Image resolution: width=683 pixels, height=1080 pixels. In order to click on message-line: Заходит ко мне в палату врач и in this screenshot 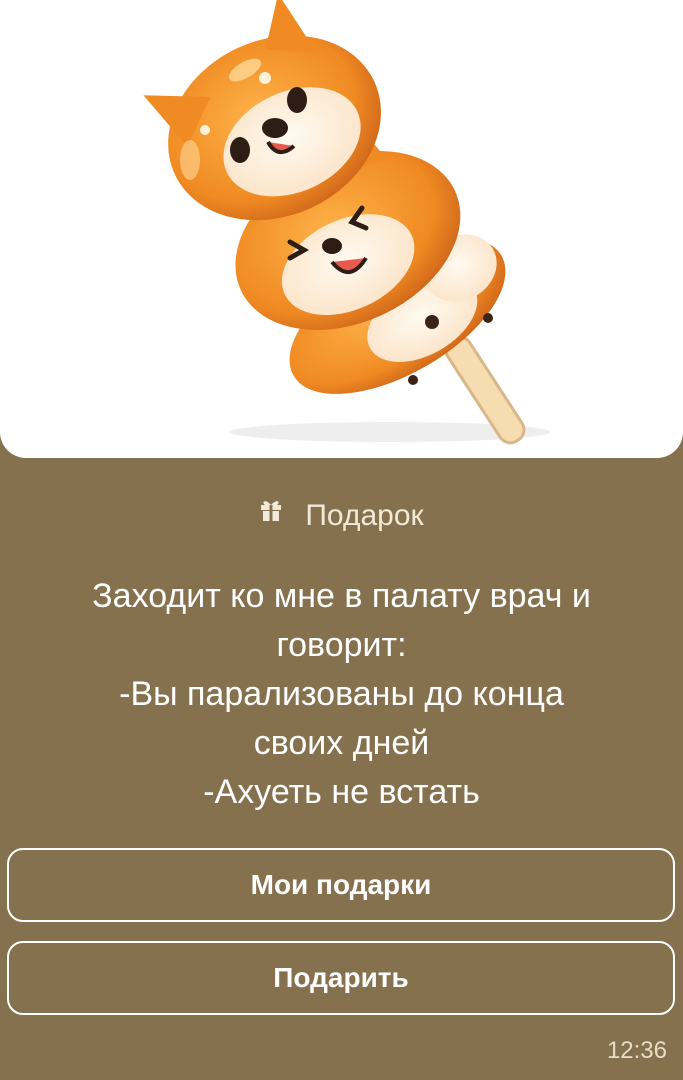, I will do `click(341, 596)`.